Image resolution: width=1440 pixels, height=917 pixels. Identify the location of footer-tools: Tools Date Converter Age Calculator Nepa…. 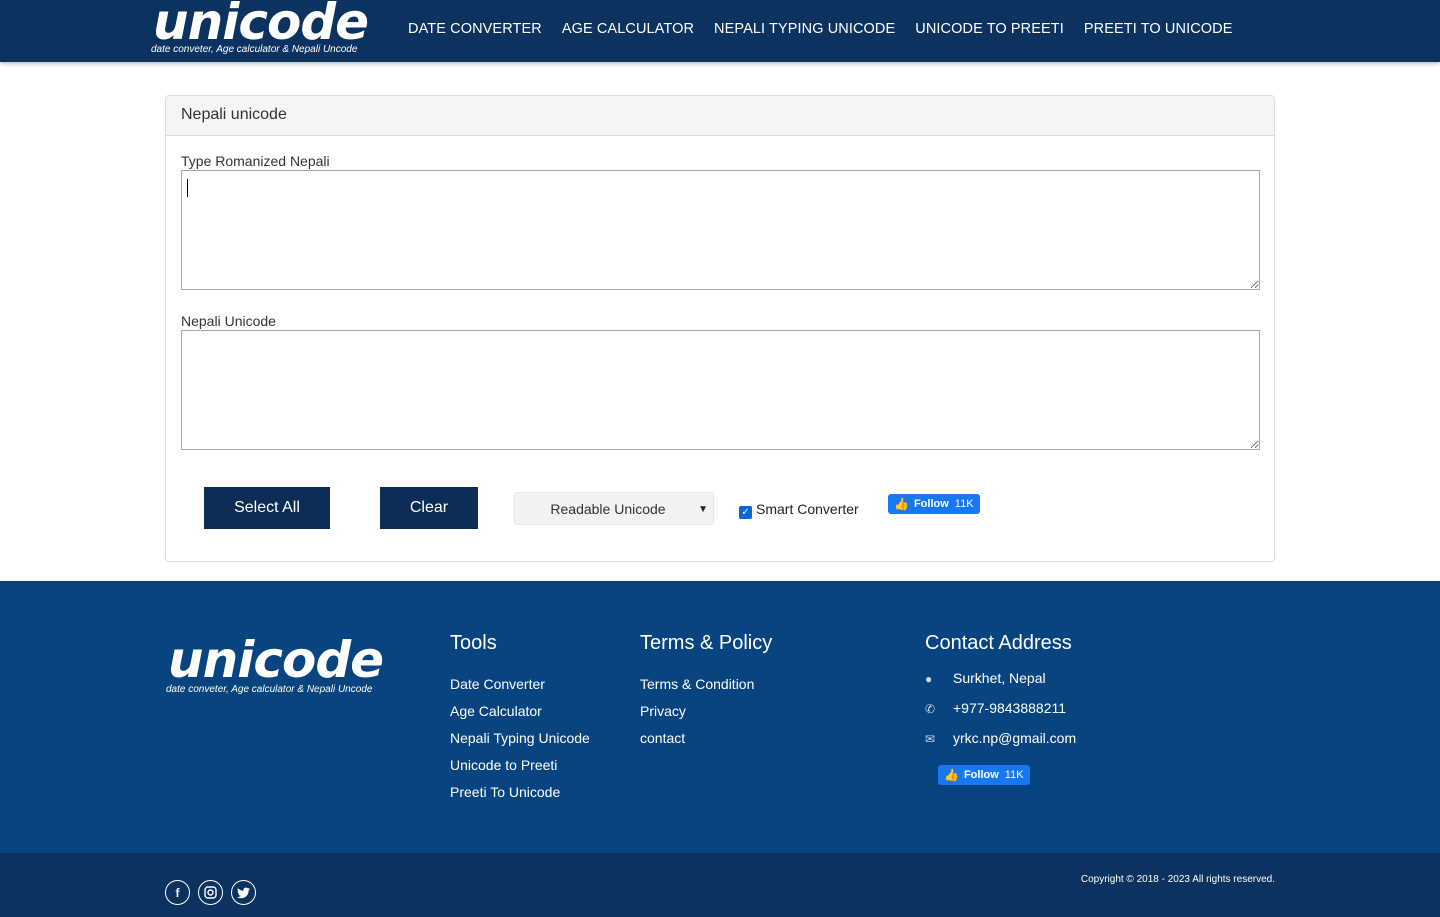
(520, 719).